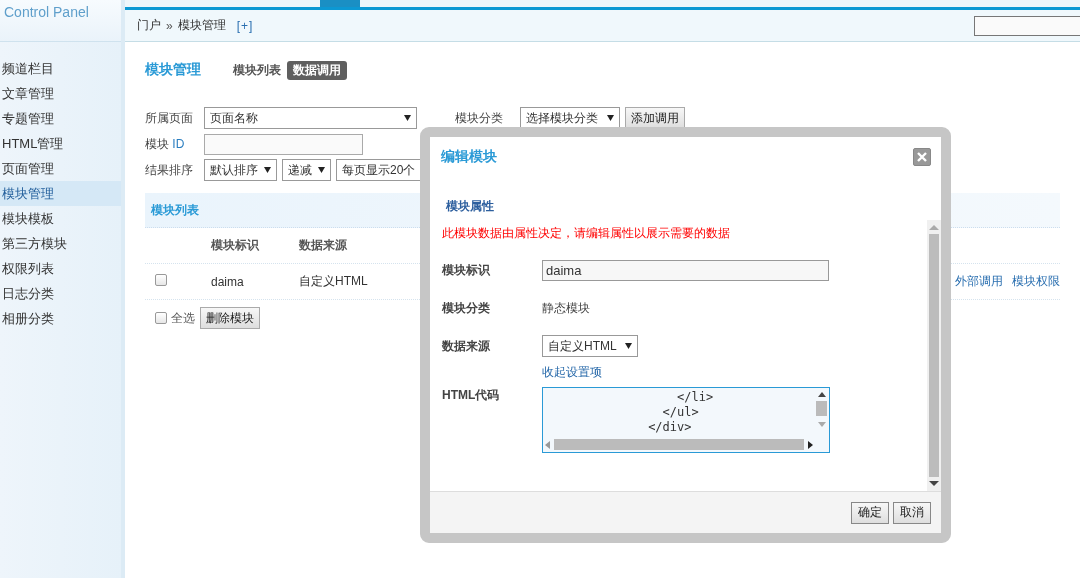  What do you see at coordinates (169, 118) in the screenshot?
I see `field-label: 所属页面` at bounding box center [169, 118].